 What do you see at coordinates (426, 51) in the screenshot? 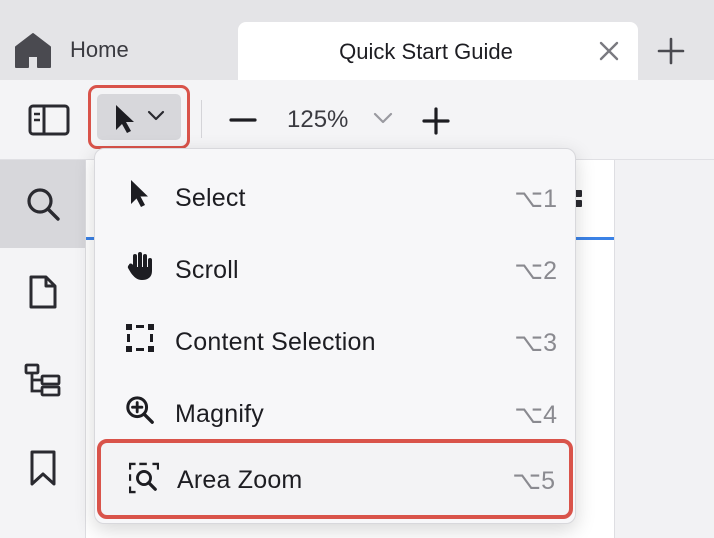
I see `tab-title: Quick Start Guide` at bounding box center [426, 51].